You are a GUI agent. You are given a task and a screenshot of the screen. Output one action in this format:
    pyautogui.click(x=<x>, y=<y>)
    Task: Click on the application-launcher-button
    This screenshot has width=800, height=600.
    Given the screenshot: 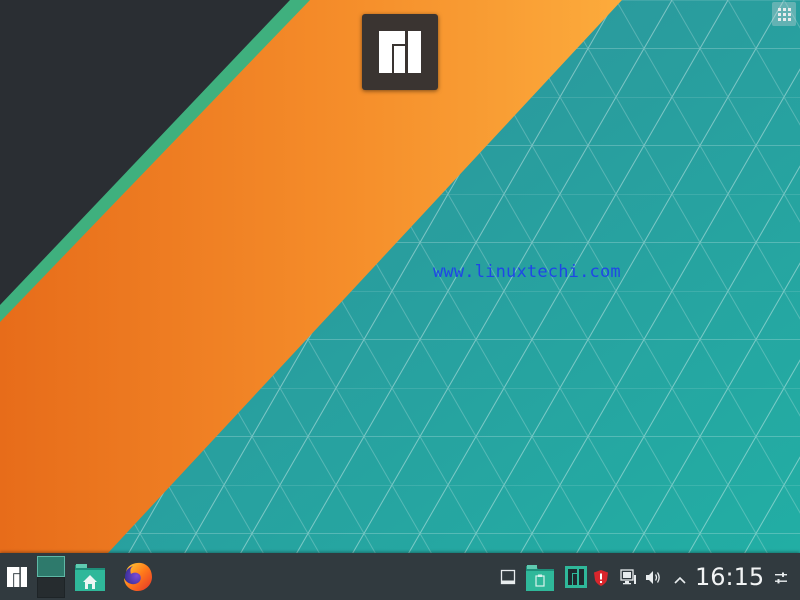 What is the action you would take?
    pyautogui.click(x=17, y=577)
    